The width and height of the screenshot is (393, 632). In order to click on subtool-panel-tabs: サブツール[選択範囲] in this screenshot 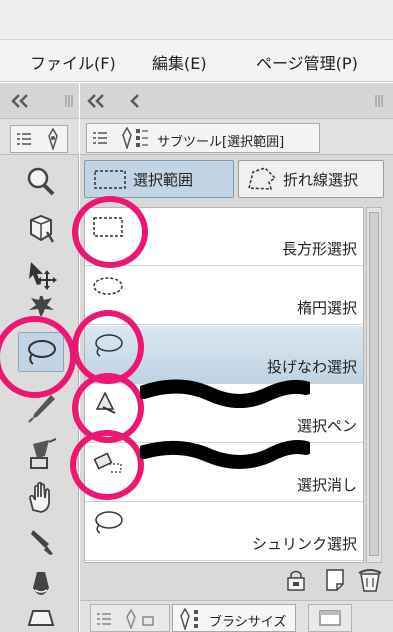, I will do `click(236, 137)`.